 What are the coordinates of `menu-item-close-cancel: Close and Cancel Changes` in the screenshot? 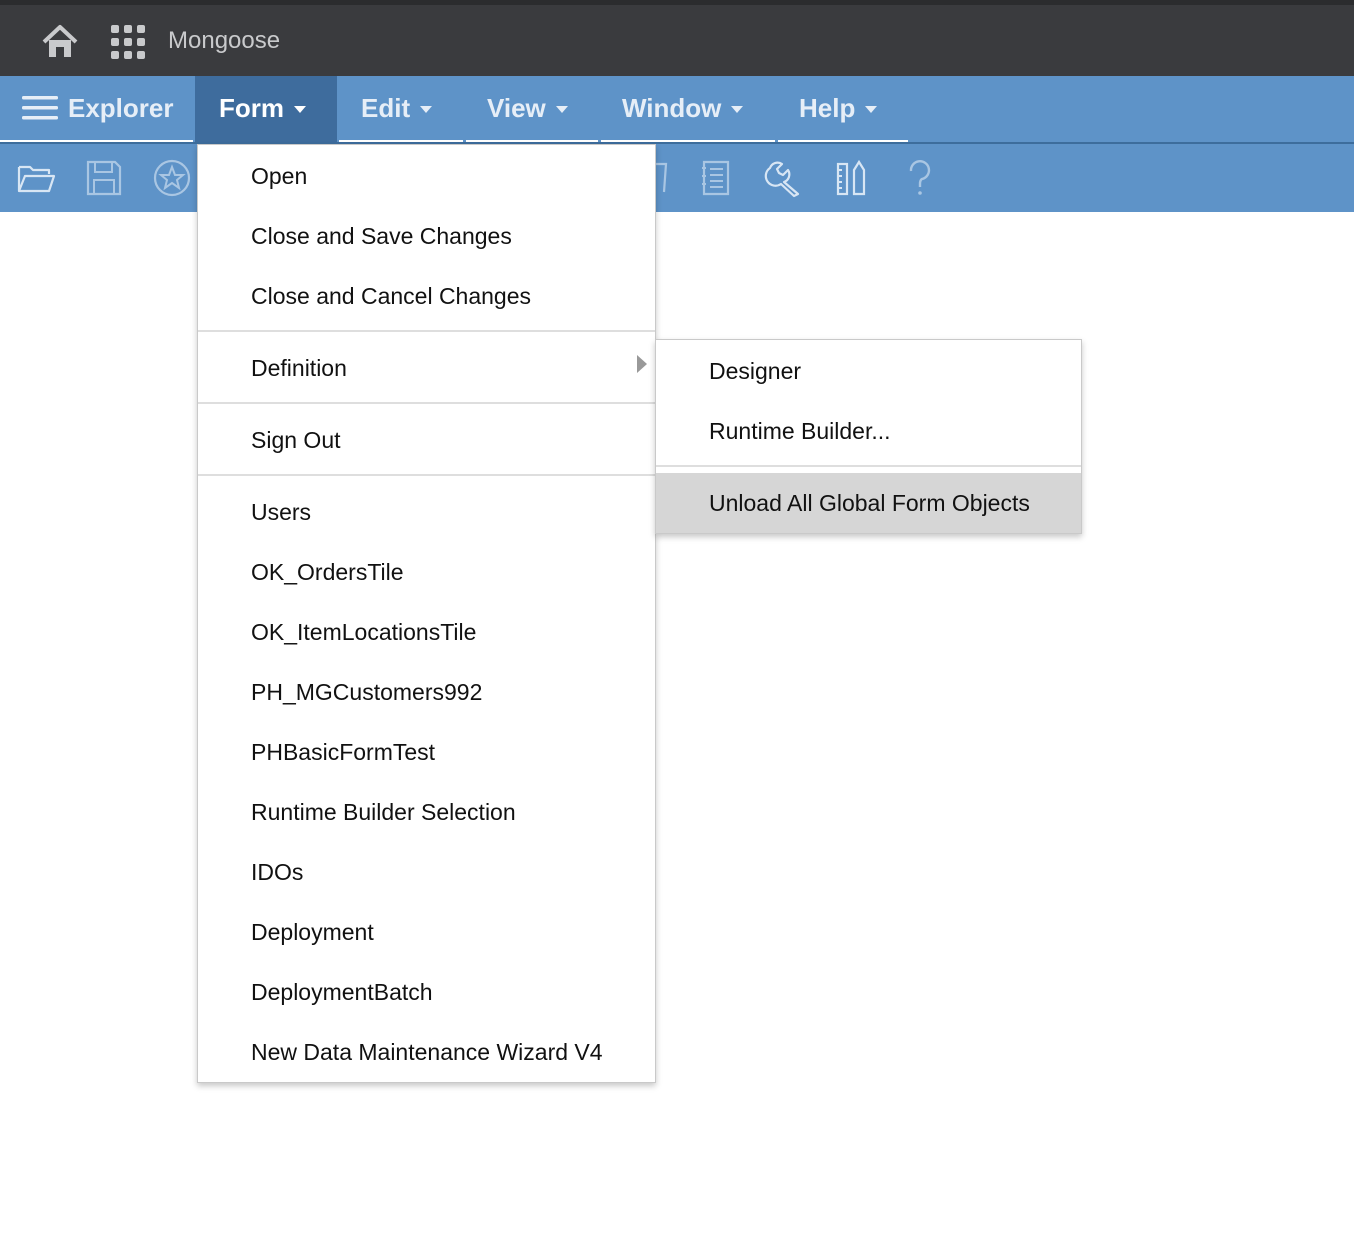 It's located at (426, 296).